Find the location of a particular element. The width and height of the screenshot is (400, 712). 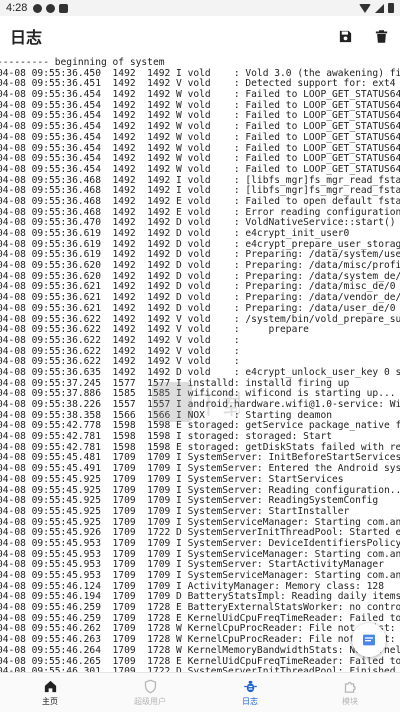

nav-label-log: 日志 is located at coordinates (250, 701).